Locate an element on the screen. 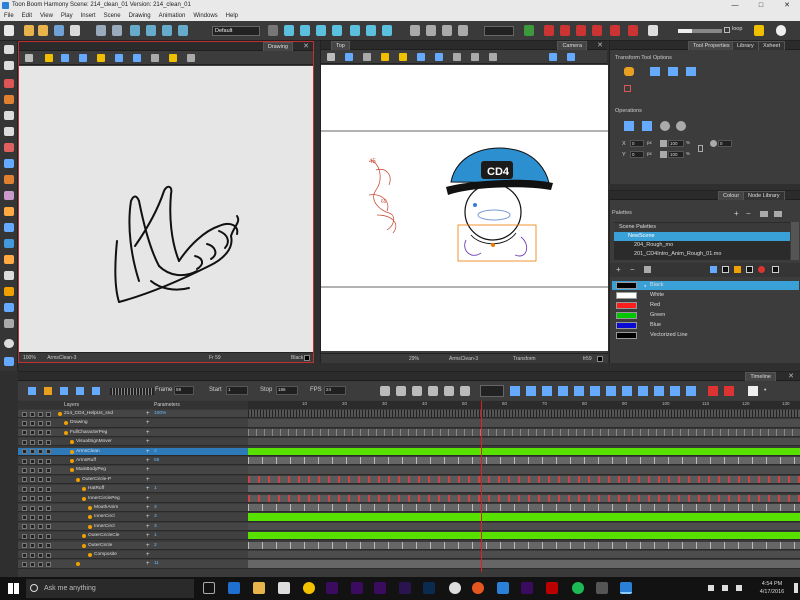 This screenshot has width=800, height=600. maximize-button: □ is located at coordinates (761, 5).